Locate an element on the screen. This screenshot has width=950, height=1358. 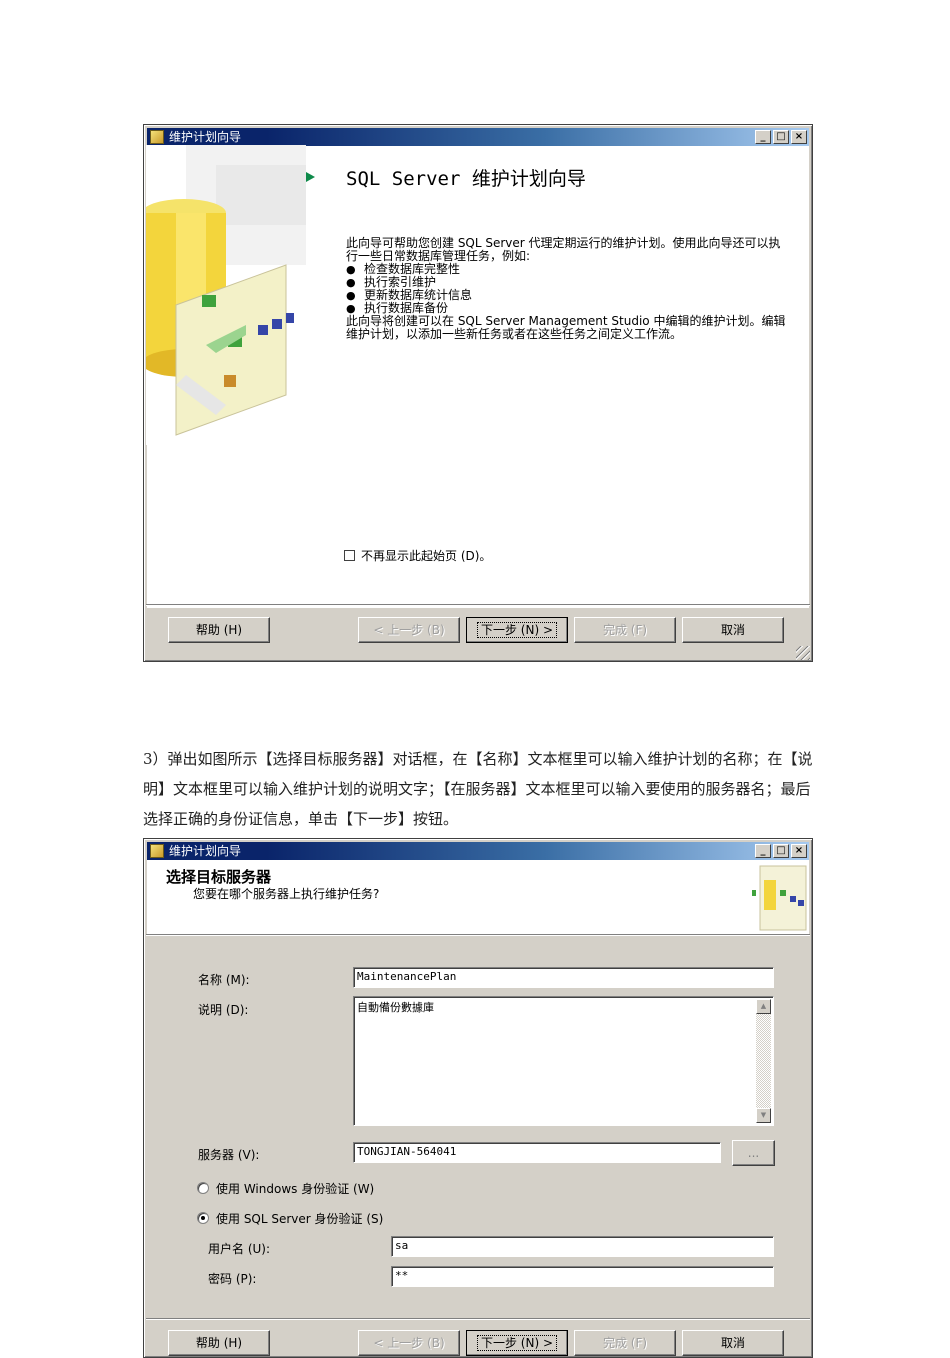
name-label: 名称 (M): is located at coordinates (224, 980).